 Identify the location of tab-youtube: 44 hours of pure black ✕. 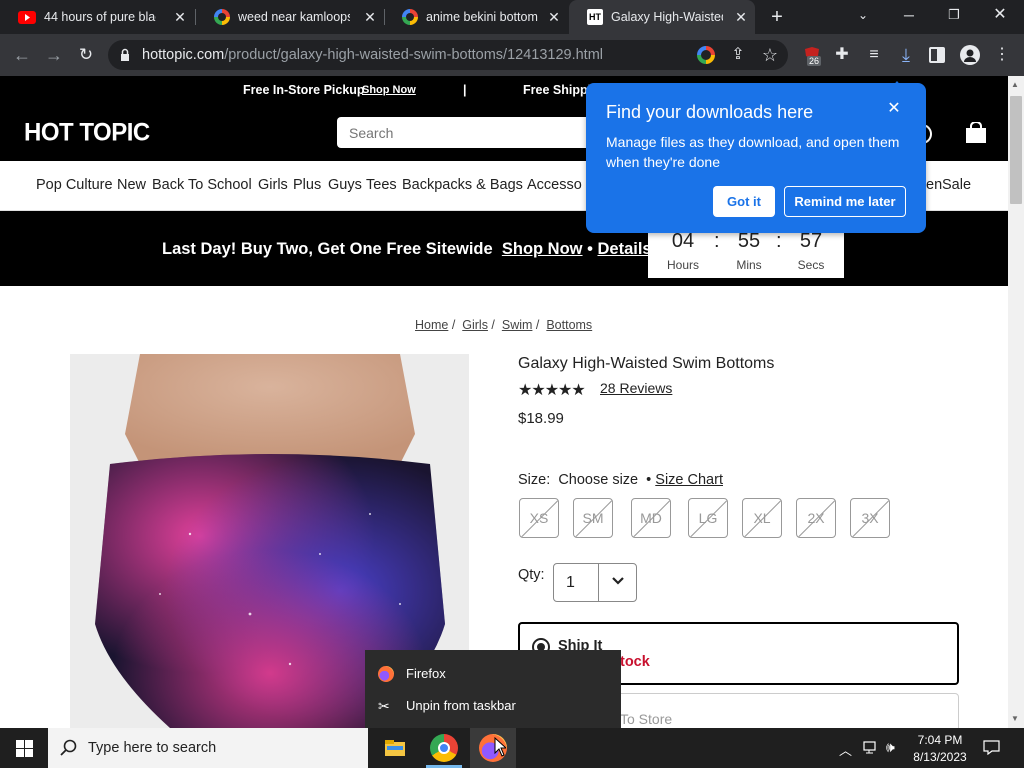
(97, 17).